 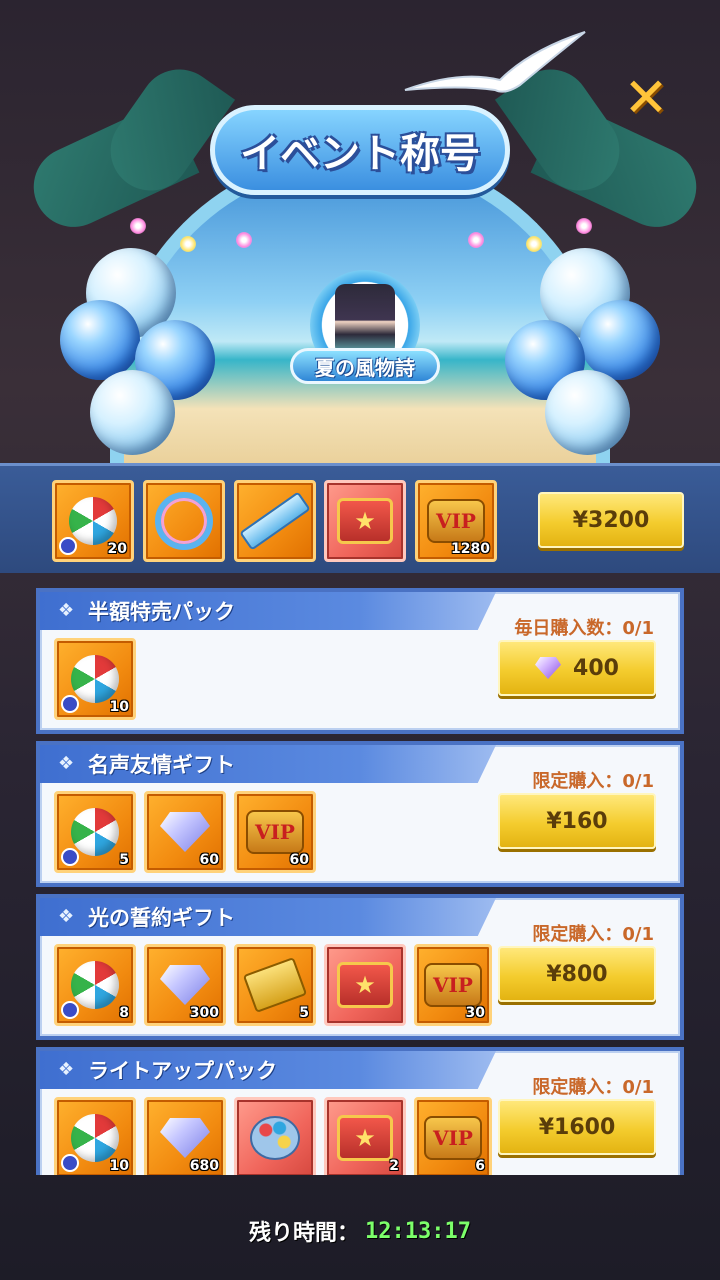 What do you see at coordinates (185, 832) in the screenshot?
I see `reward-item: 60` at bounding box center [185, 832].